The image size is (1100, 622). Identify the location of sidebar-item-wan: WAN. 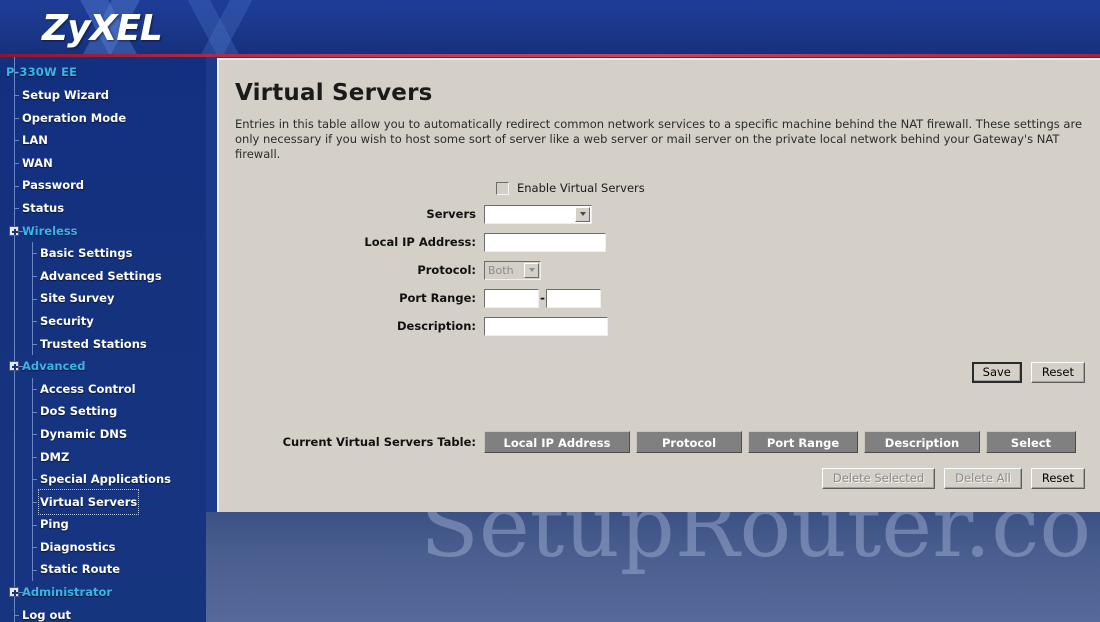
(103, 163).